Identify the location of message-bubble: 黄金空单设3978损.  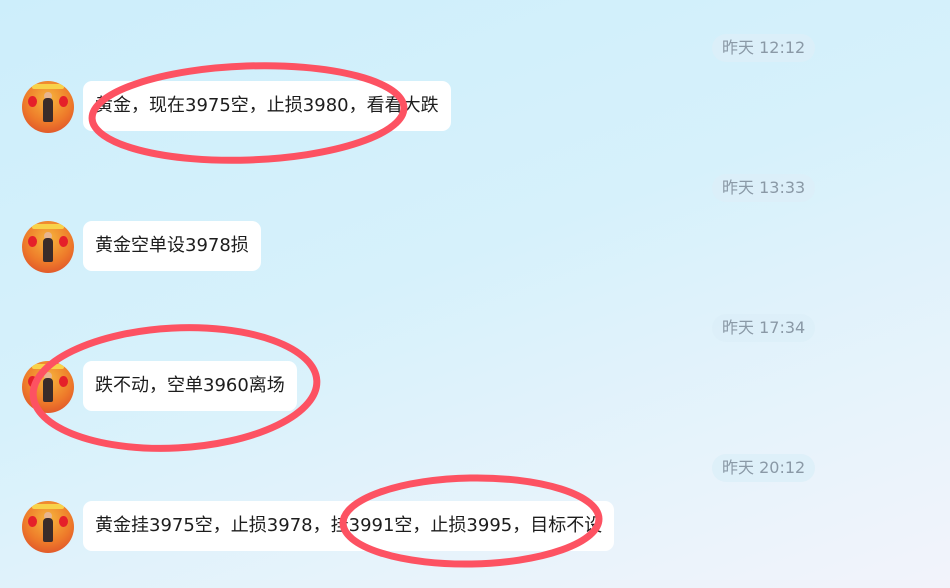
(172, 246).